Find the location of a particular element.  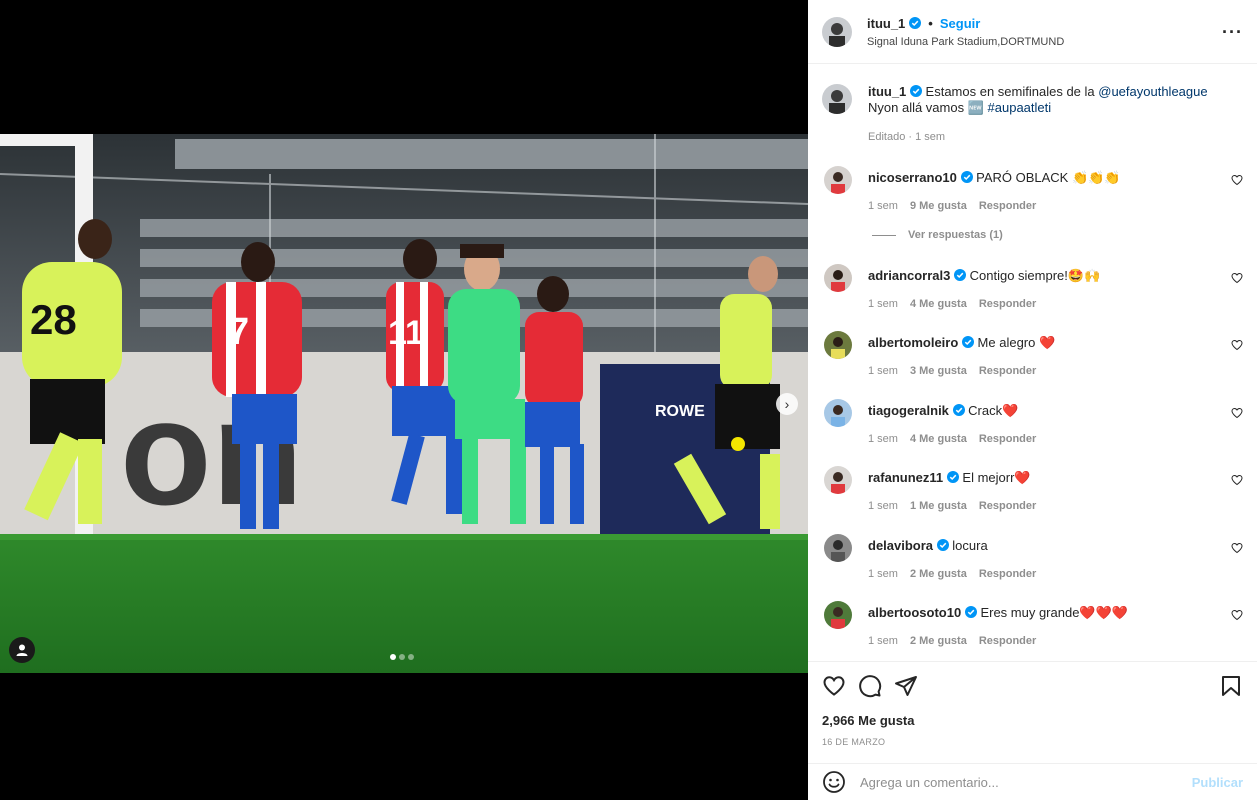

caption-text: Estamos en semifinales de la is located at coordinates (1012, 91).